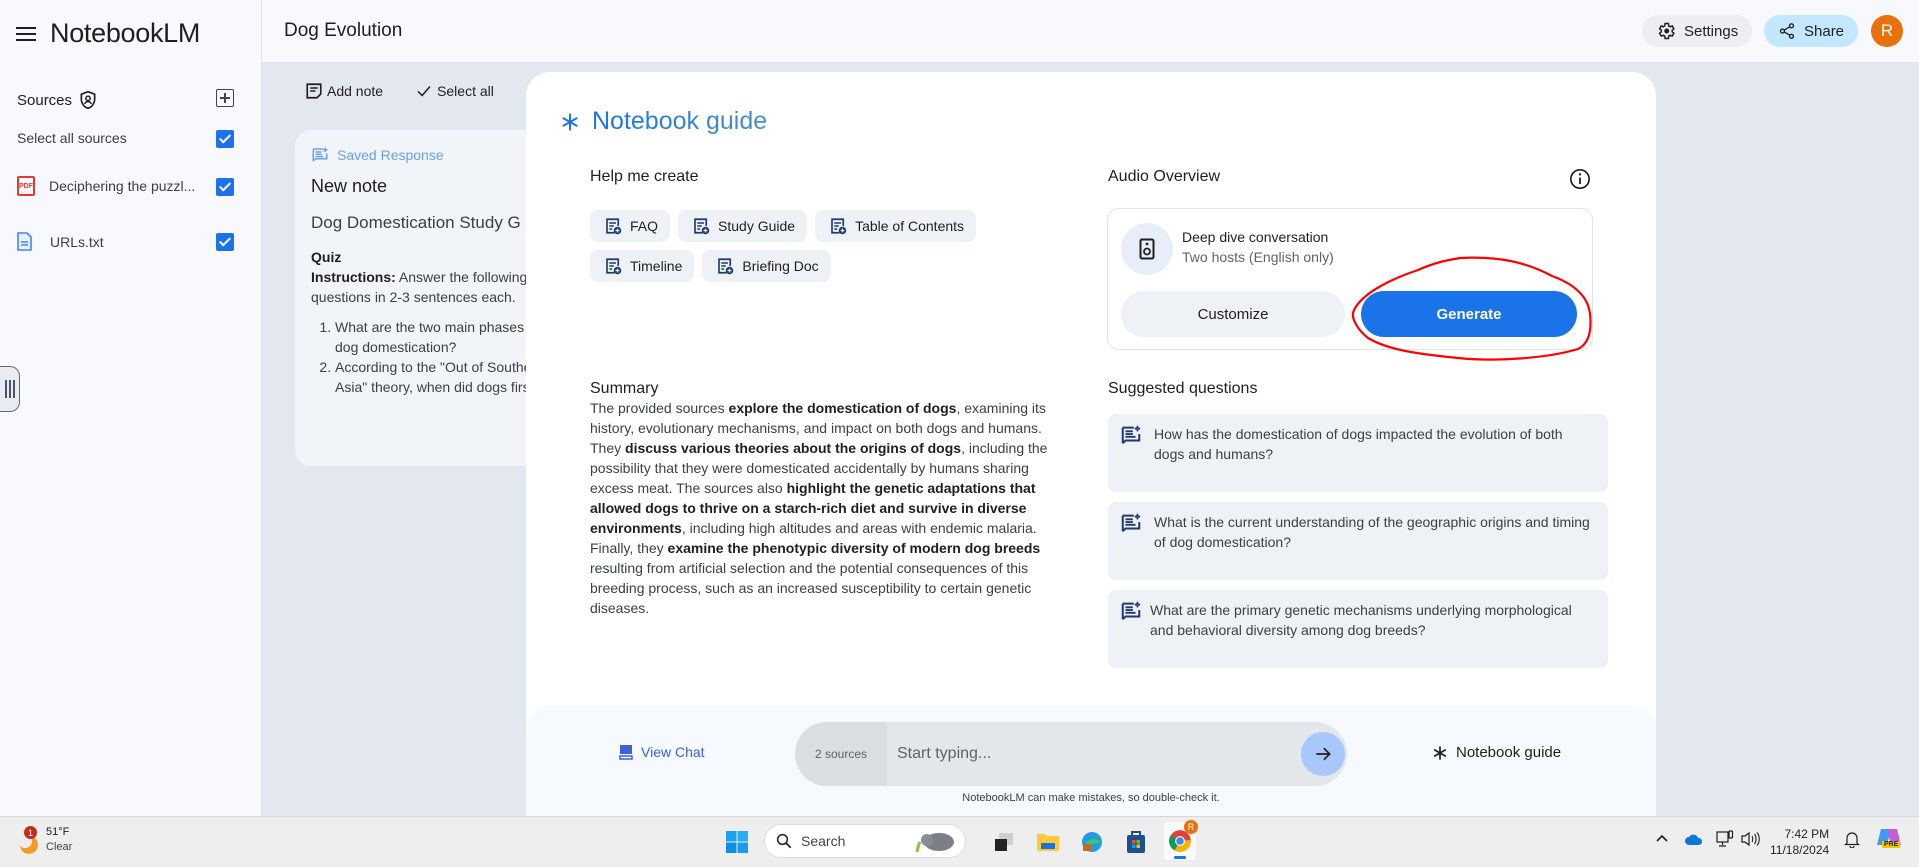 The image size is (1919, 867). What do you see at coordinates (355, 91) in the screenshot?
I see `add-note-label: Add note` at bounding box center [355, 91].